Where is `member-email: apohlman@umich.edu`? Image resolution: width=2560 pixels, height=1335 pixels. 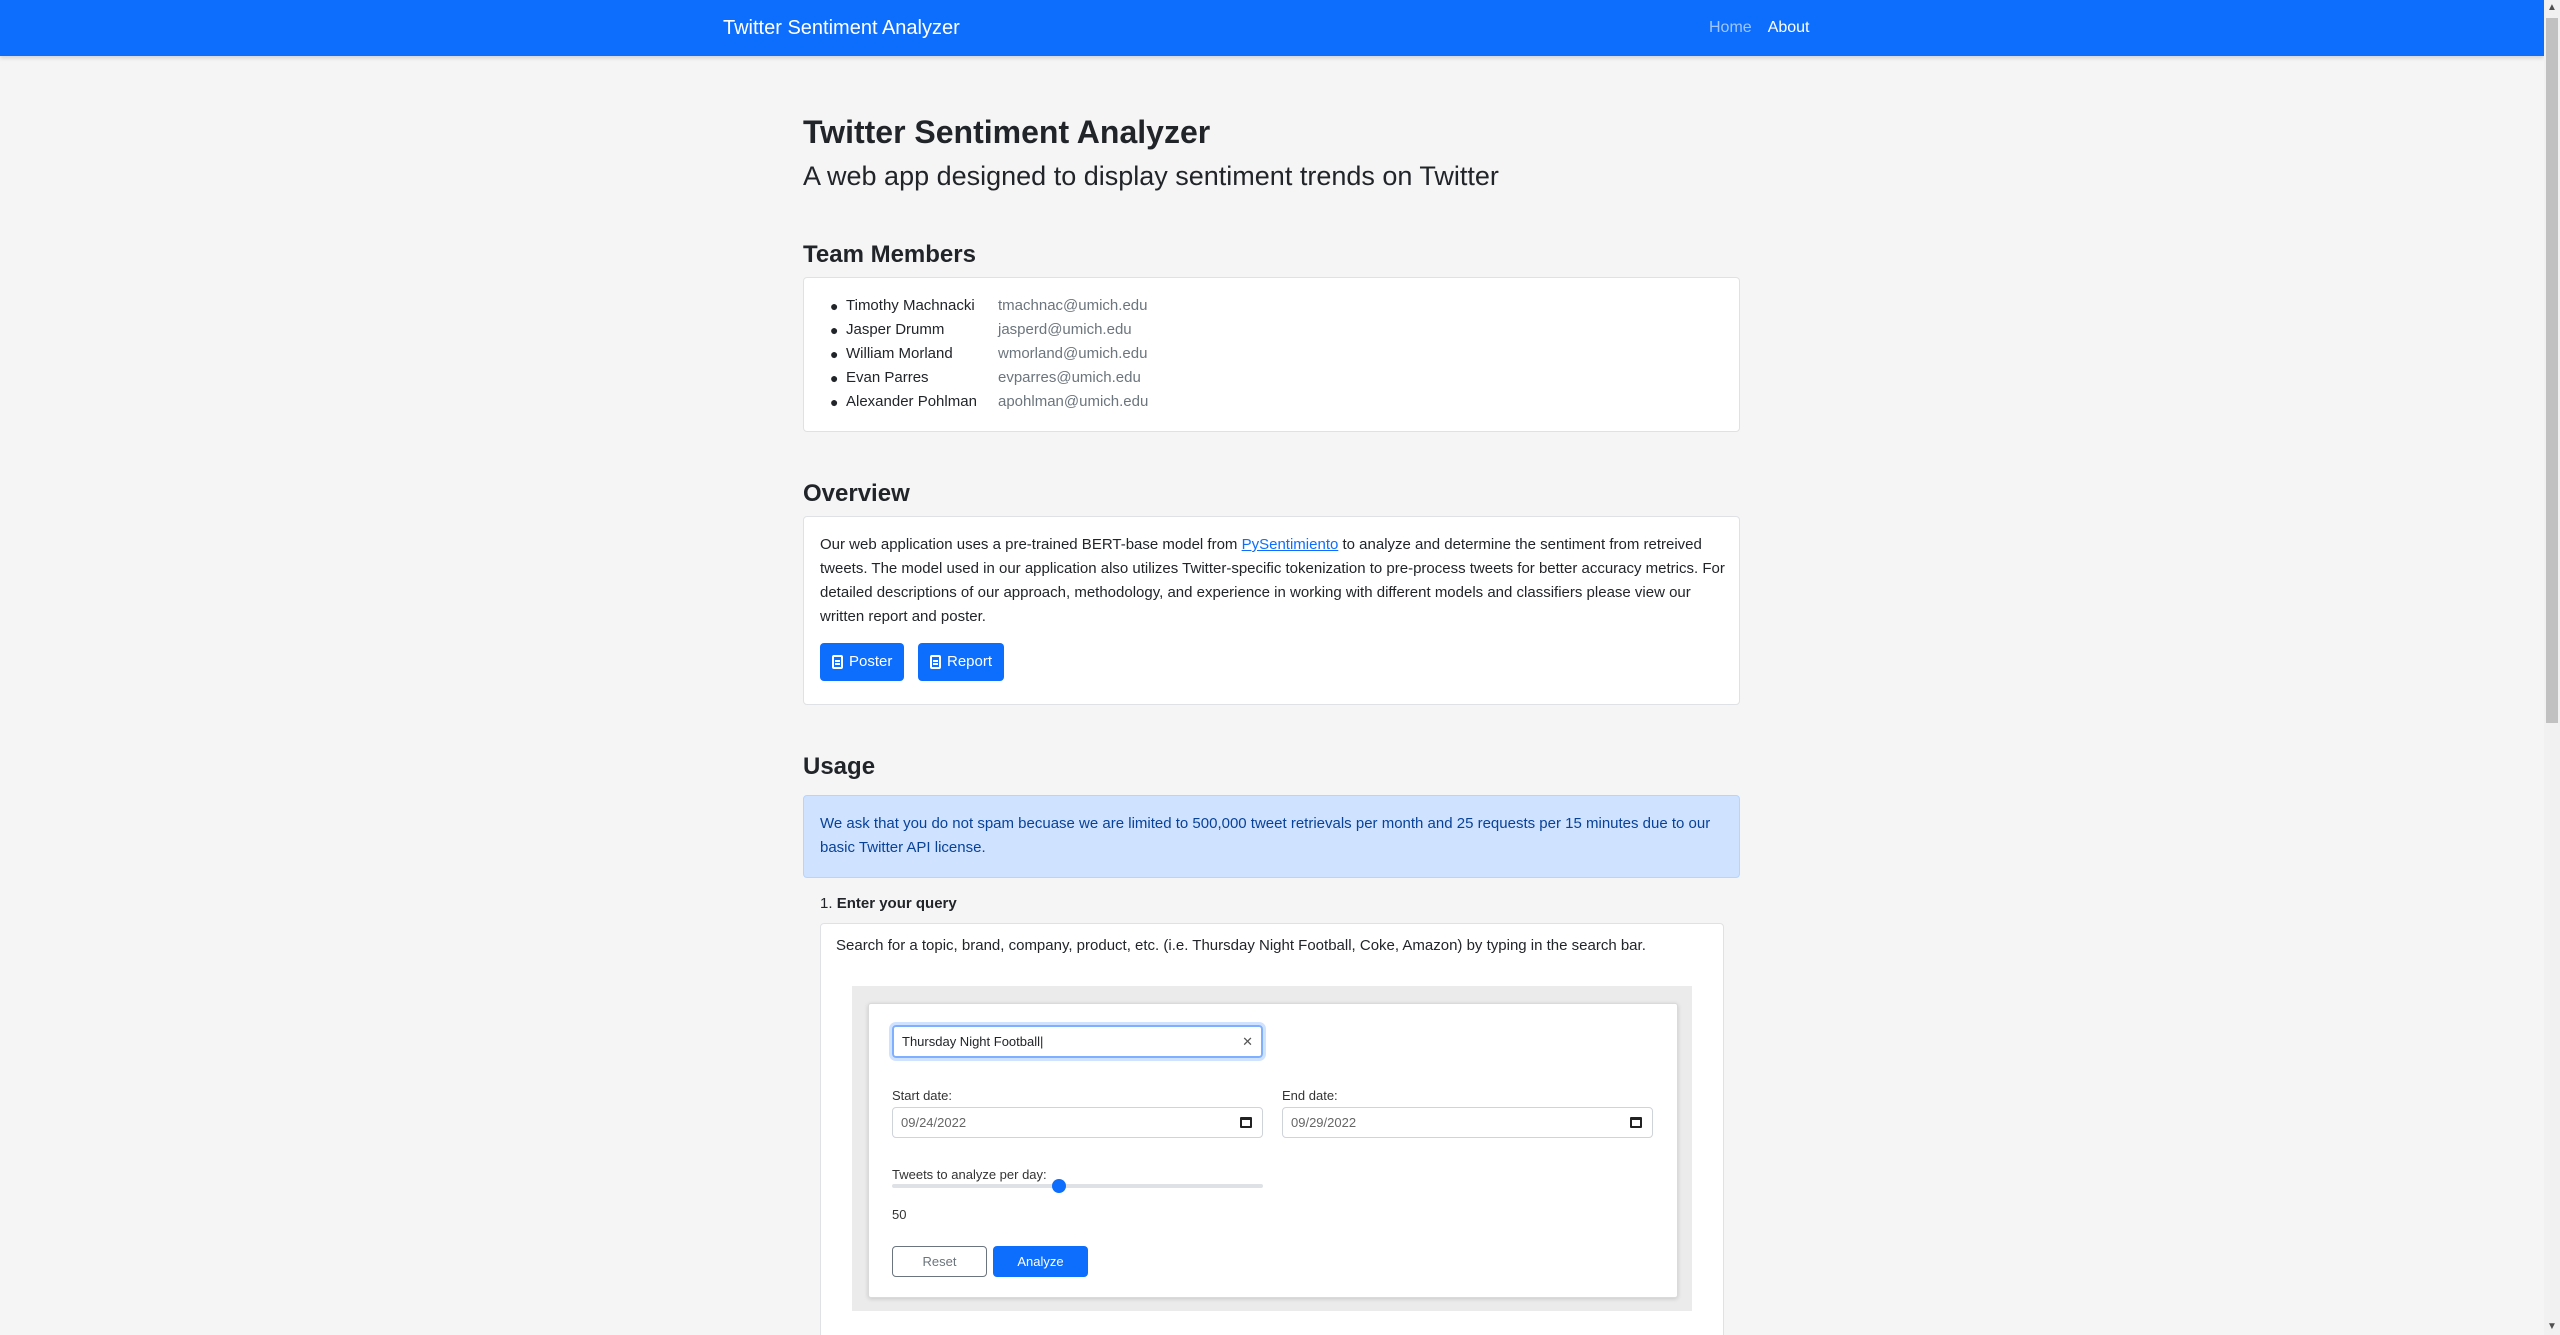
member-email: apohlman@umich.edu is located at coordinates (1073, 401).